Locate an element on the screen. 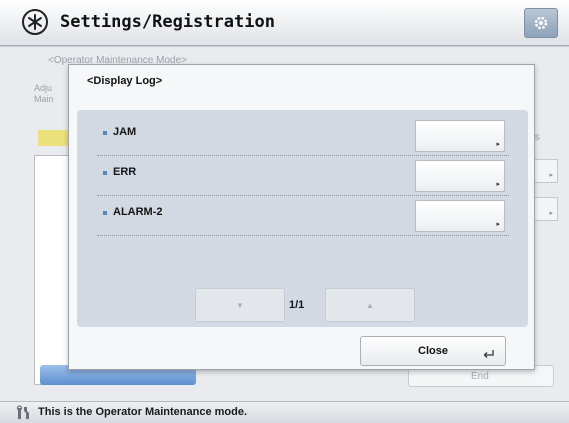 The image size is (569, 423). log-row-label: ERR is located at coordinates (125, 172).